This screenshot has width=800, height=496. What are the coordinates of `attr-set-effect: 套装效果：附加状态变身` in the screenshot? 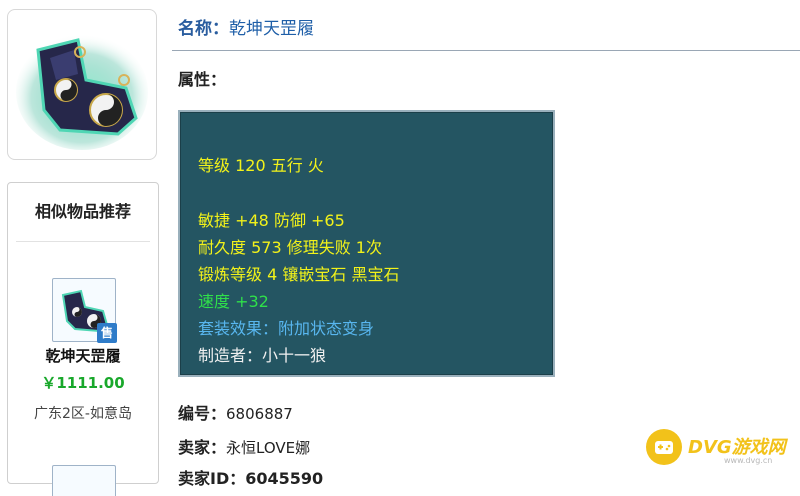 It's located at (286, 328).